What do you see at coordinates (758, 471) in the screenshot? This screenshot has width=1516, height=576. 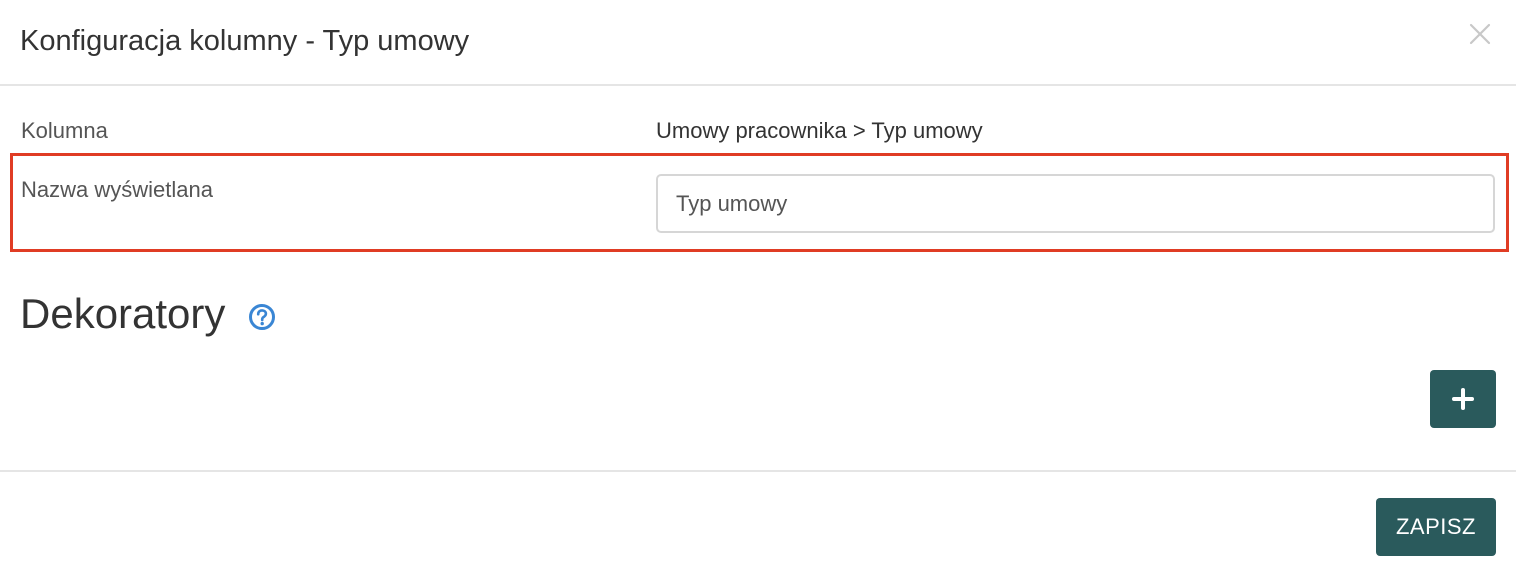 I see `footer-divider` at bounding box center [758, 471].